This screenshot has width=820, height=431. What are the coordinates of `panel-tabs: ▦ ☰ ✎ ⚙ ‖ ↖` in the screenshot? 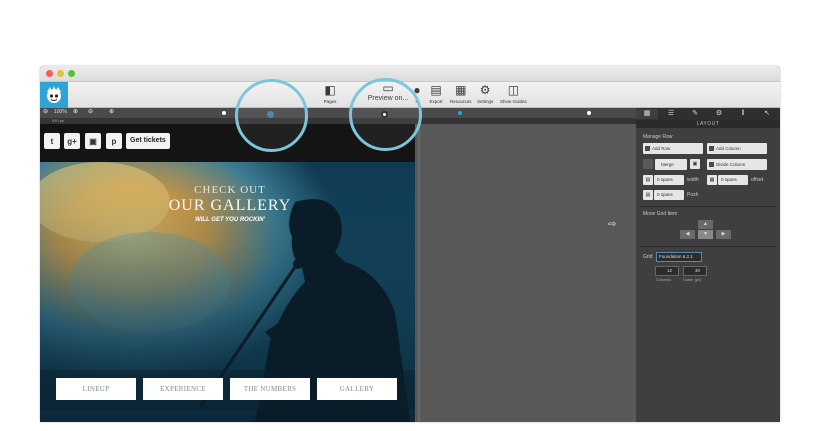 It's located at (708, 114).